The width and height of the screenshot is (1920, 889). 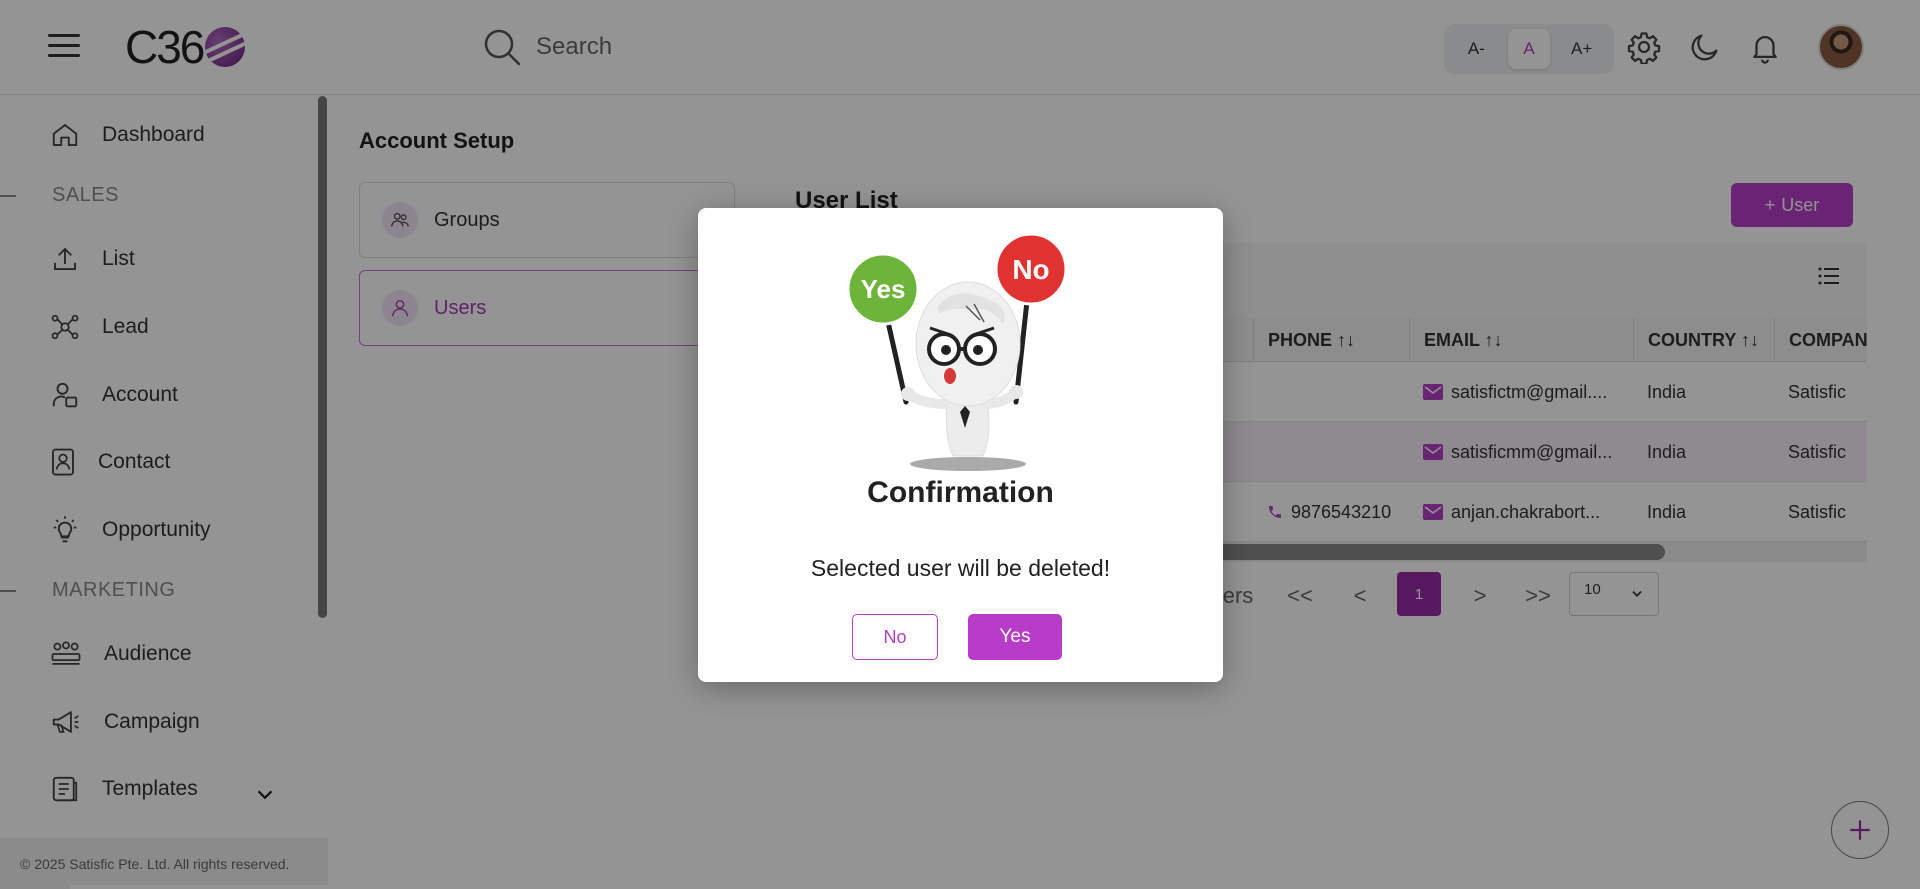 I want to click on yes-button: Yes, so click(x=1015, y=637).